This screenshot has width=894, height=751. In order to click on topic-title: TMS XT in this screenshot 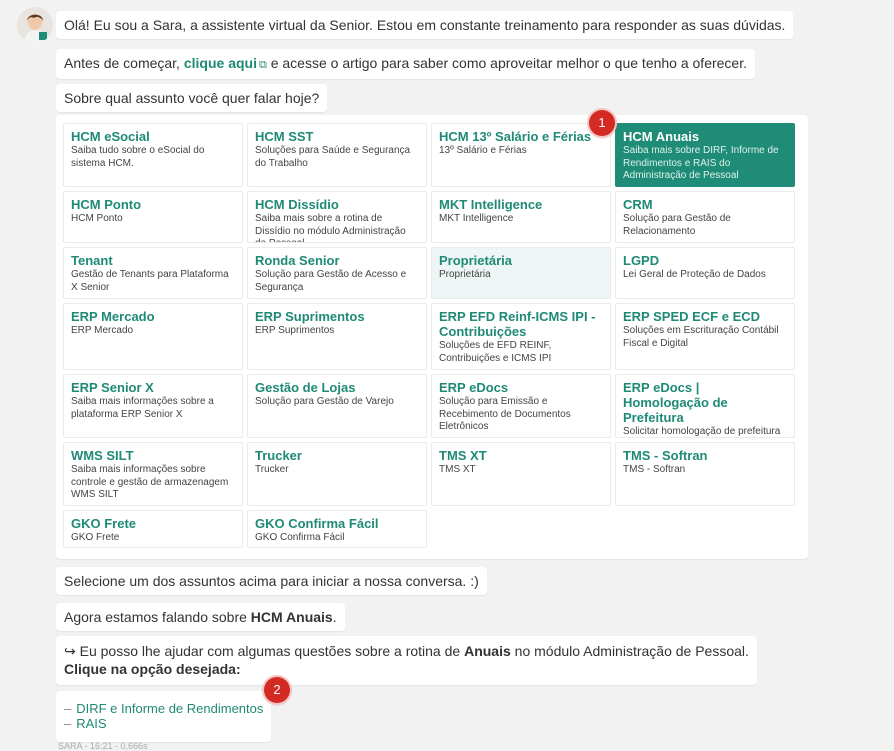, I will do `click(463, 455)`.